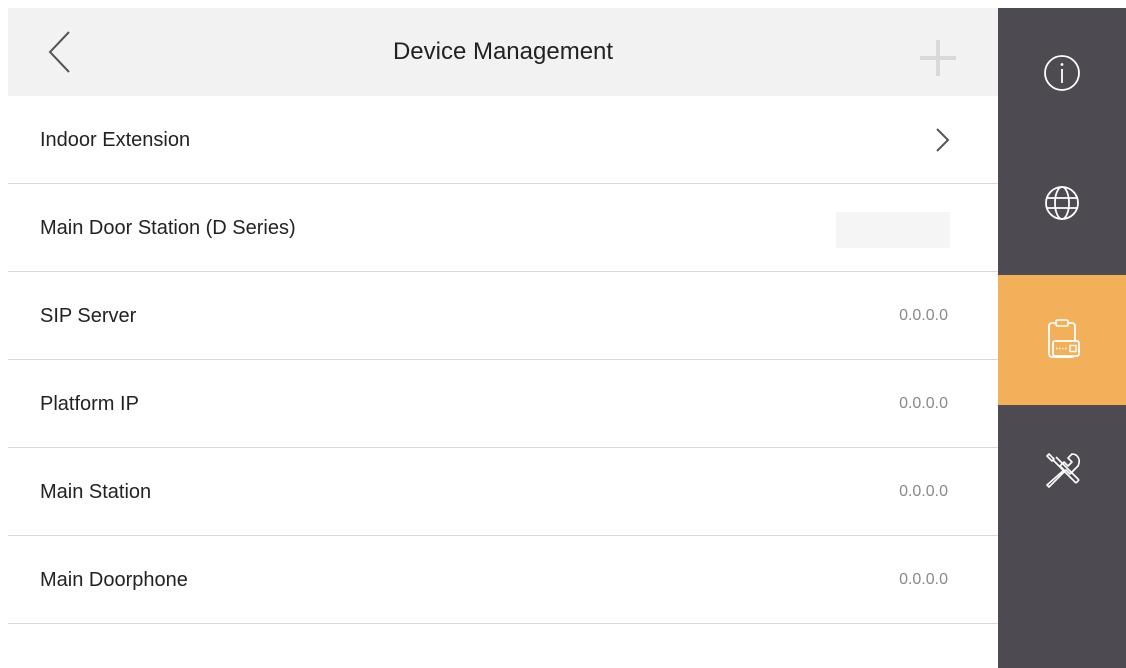 The image size is (1126, 668). Describe the element at coordinates (114, 580) in the screenshot. I see `row-label: Main Doorphone` at that location.